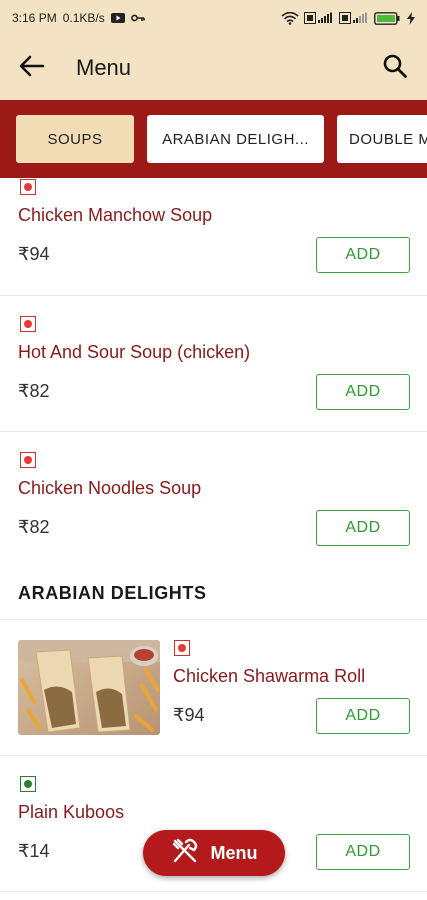  I want to click on floating-menu-label: Menu, so click(234, 852).